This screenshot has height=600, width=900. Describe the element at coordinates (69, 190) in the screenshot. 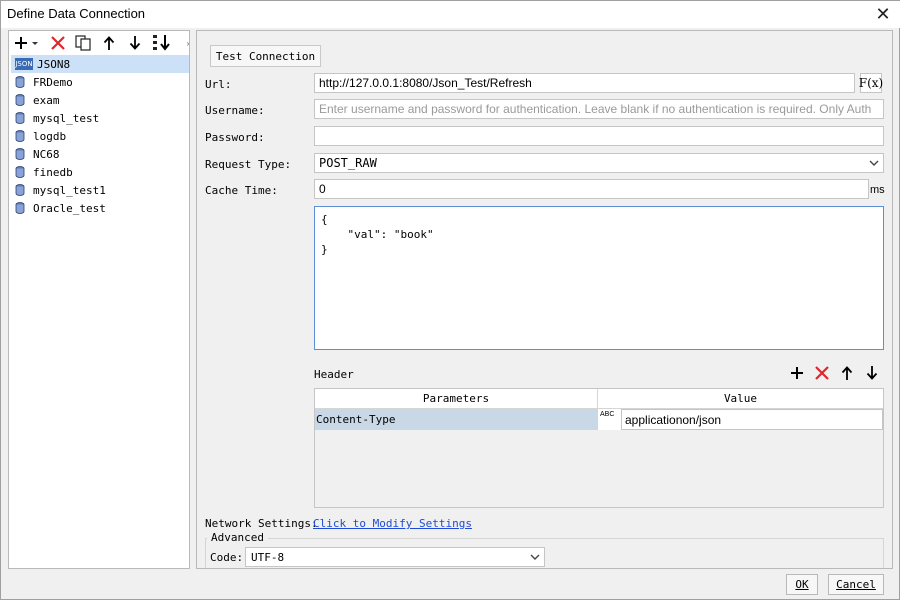

I see `connection-label: mysql_test1` at that location.